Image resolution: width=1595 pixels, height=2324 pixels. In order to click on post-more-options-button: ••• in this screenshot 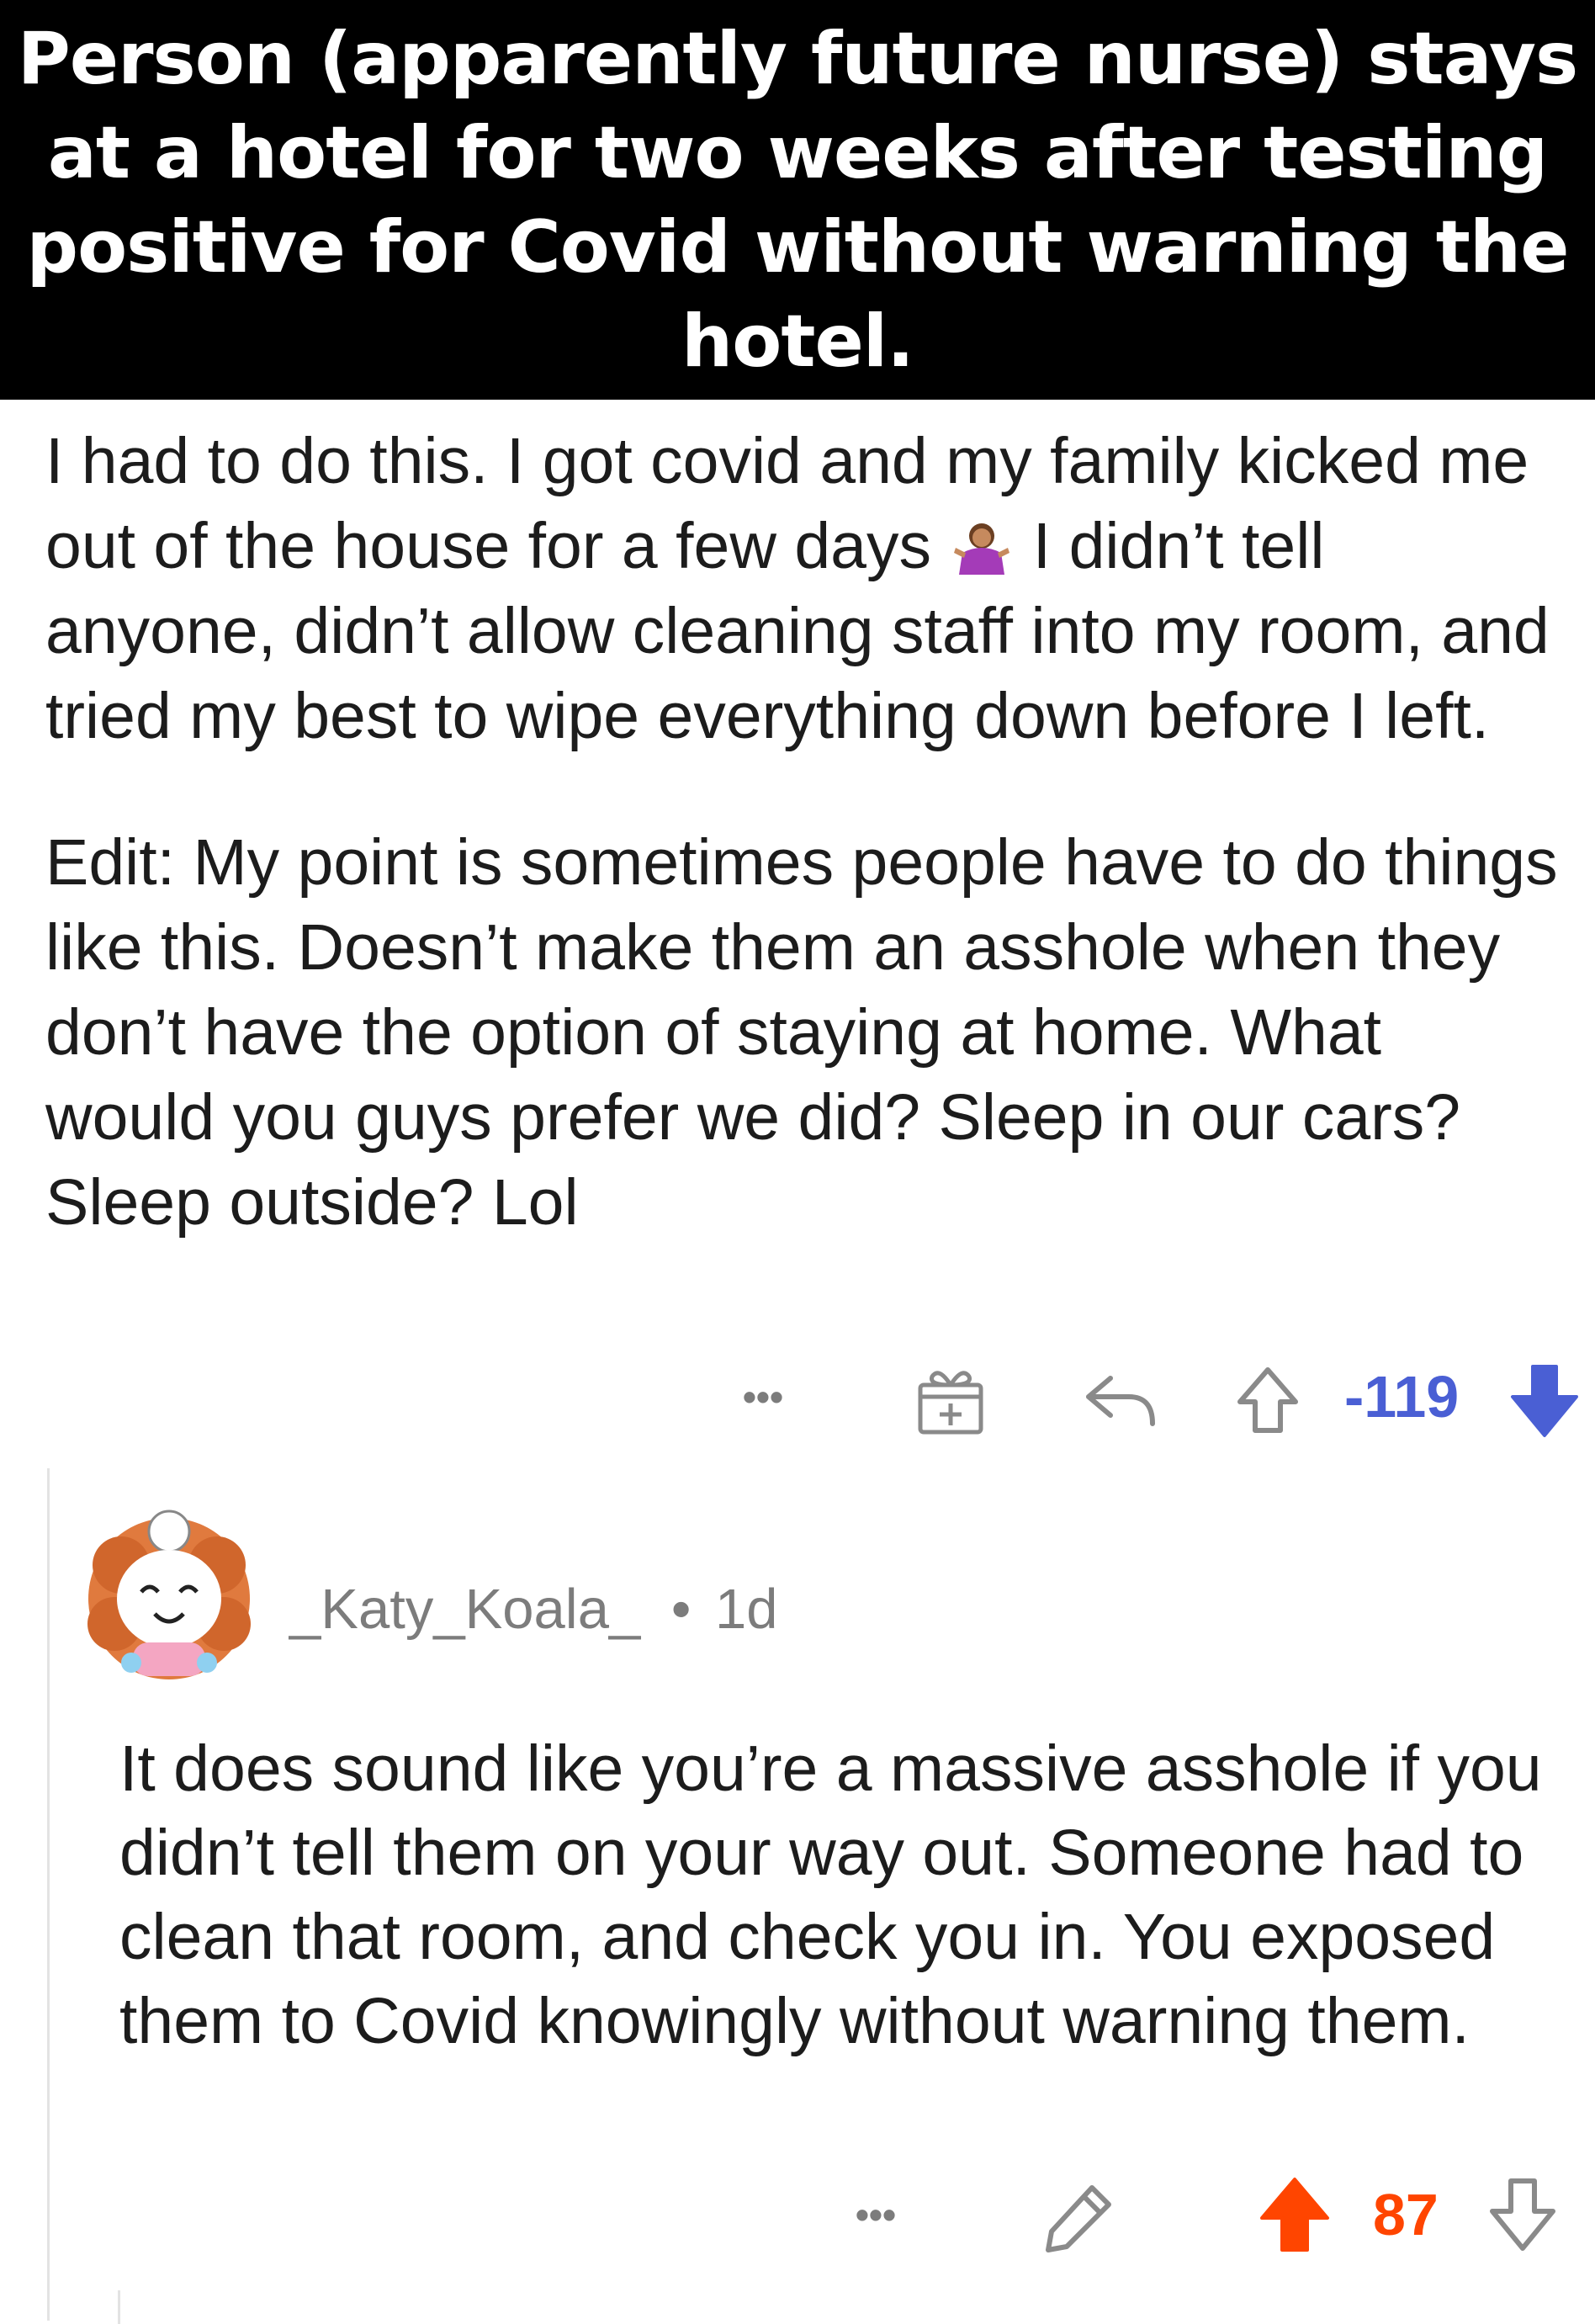, I will do `click(763, 1396)`.